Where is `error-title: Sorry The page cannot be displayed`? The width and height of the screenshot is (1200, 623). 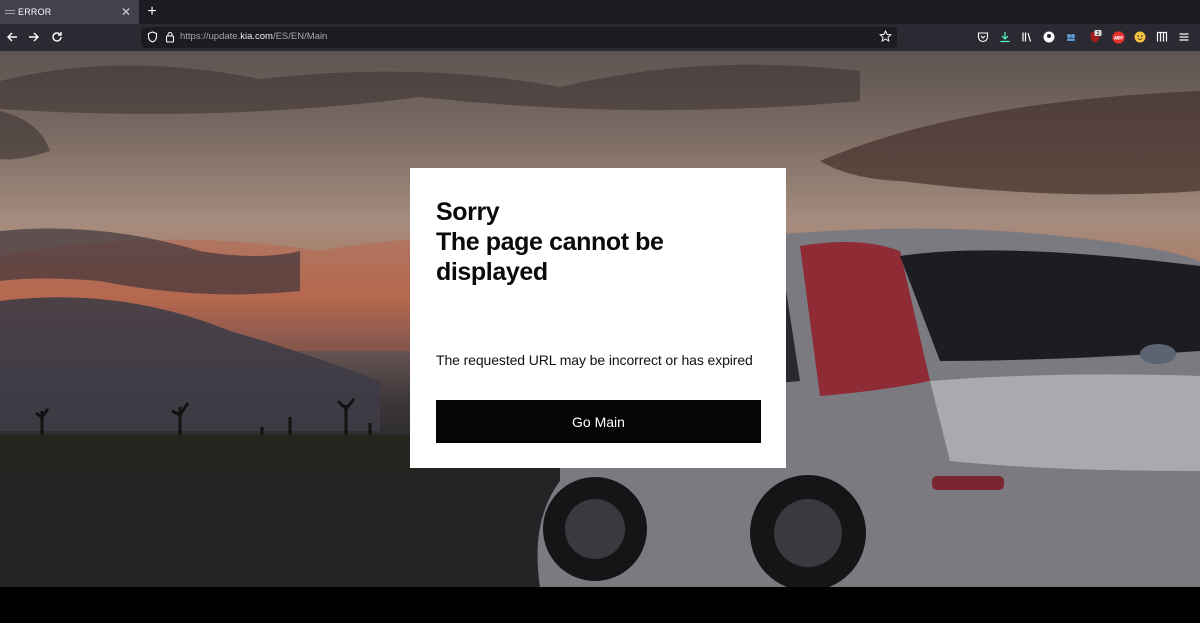
error-title: Sorry The page cannot be displayed is located at coordinates (601, 242).